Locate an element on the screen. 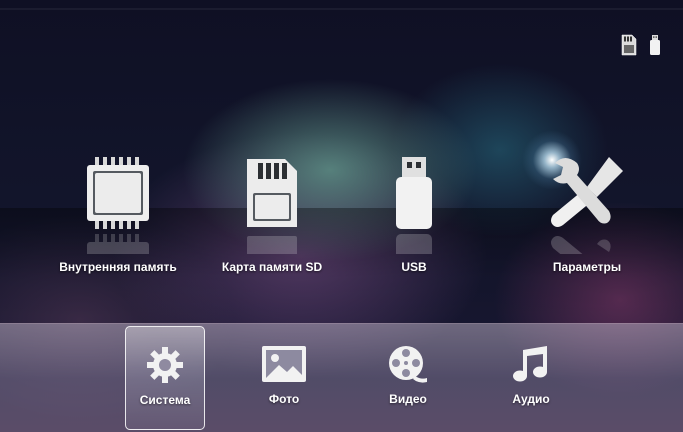 This screenshot has width=683, height=432. tab-video: Видео is located at coordinates (408, 378).